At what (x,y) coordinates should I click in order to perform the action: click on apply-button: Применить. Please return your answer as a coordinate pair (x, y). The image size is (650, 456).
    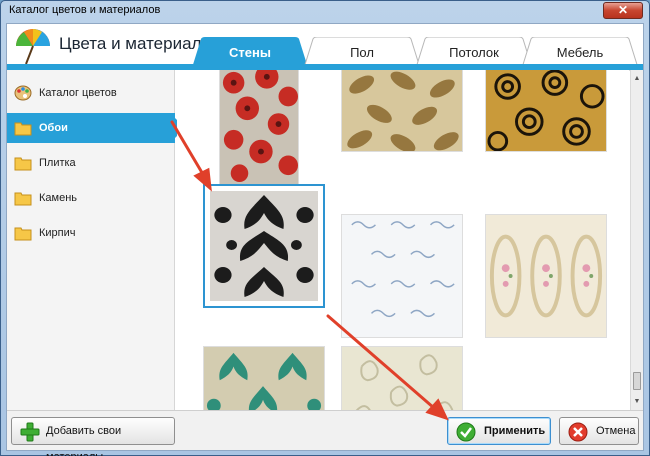
    Looking at the image, I should click on (499, 431).